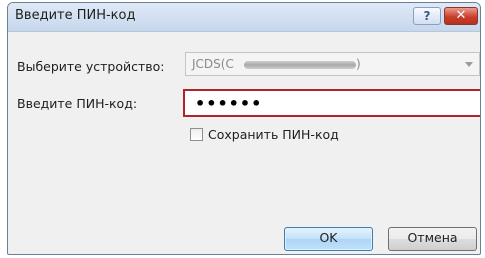 This screenshot has width=485, height=258. I want to click on device-select: JCDS(C ), so click(332, 64).